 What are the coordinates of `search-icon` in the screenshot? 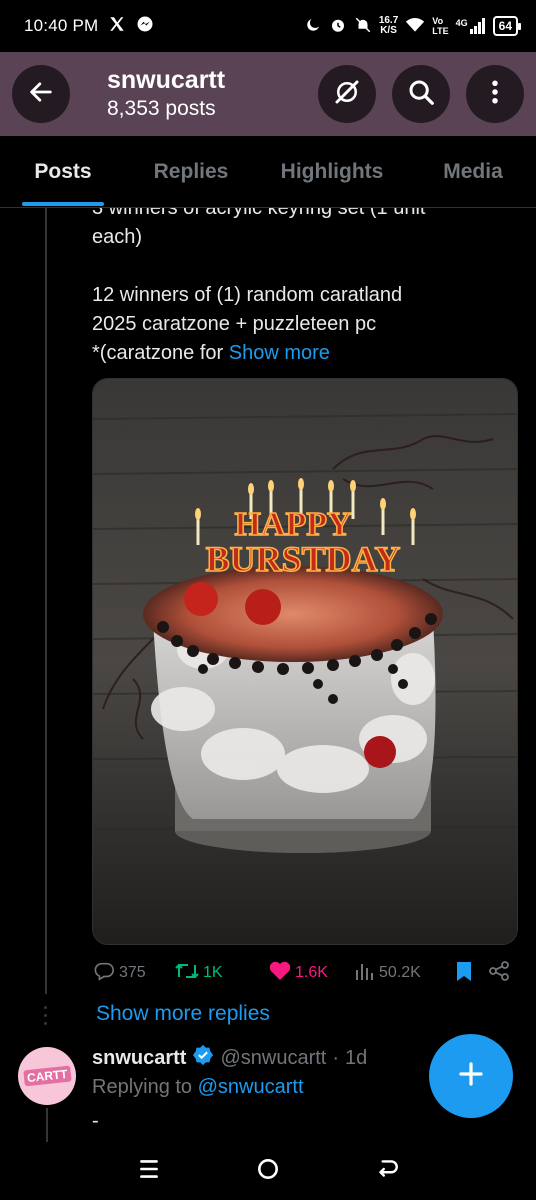 It's located at (421, 94).